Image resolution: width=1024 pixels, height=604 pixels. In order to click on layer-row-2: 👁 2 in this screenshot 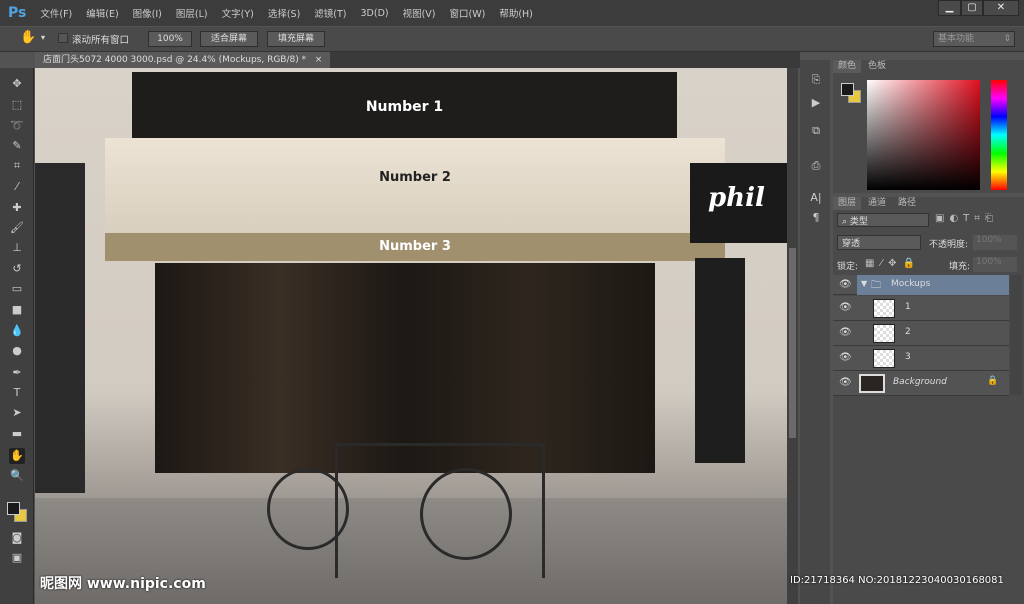, I will do `click(921, 333)`.